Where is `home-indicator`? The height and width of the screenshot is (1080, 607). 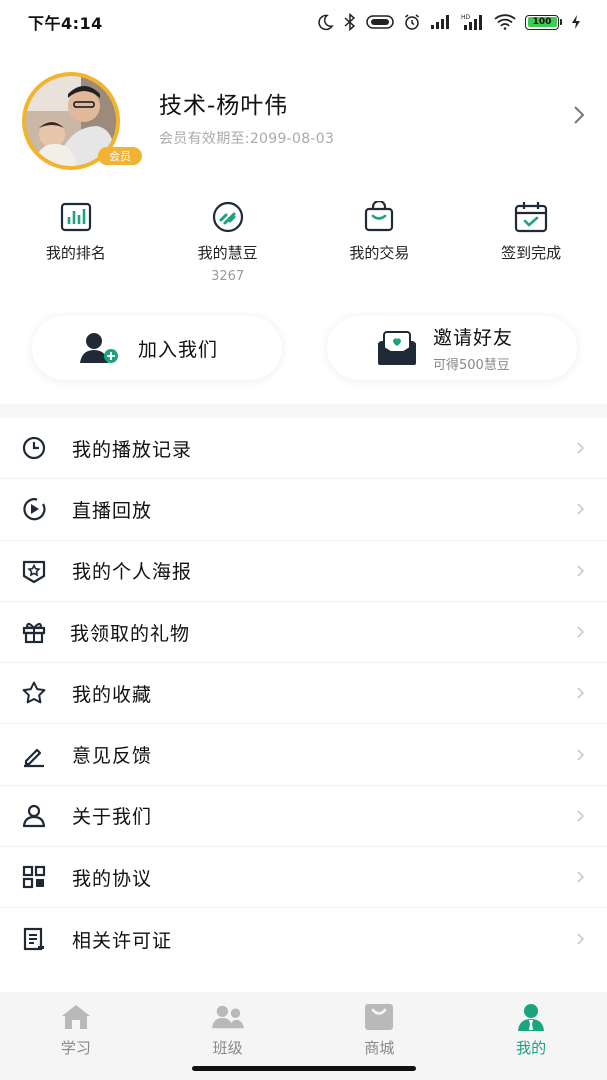 home-indicator is located at coordinates (304, 1068).